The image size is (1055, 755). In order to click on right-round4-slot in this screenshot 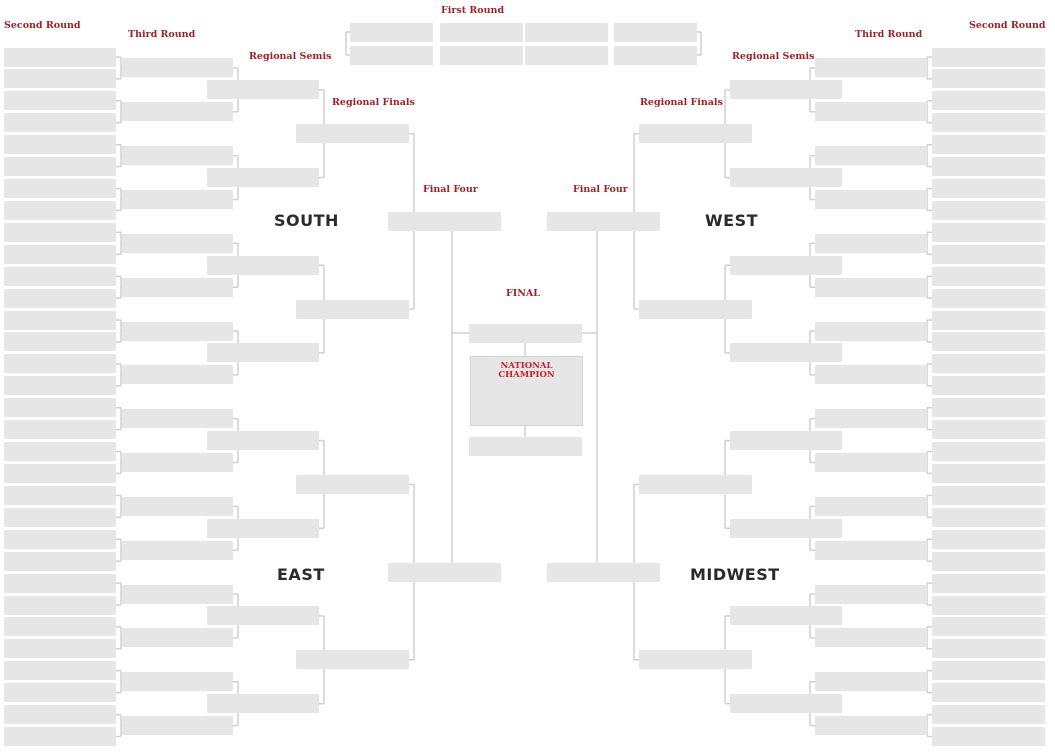, I will do `click(695, 660)`.